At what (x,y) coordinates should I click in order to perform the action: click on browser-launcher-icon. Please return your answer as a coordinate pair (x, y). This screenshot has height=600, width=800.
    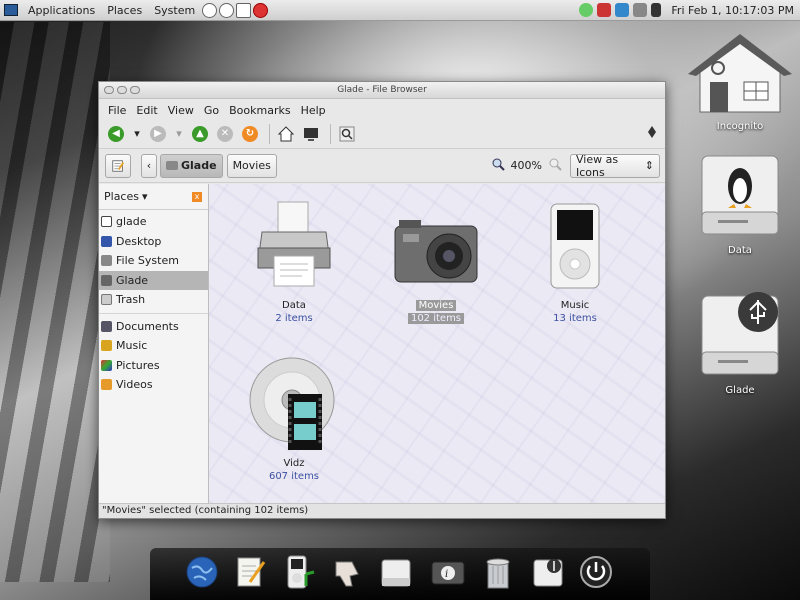
    Looking at the image, I should click on (210, 10).